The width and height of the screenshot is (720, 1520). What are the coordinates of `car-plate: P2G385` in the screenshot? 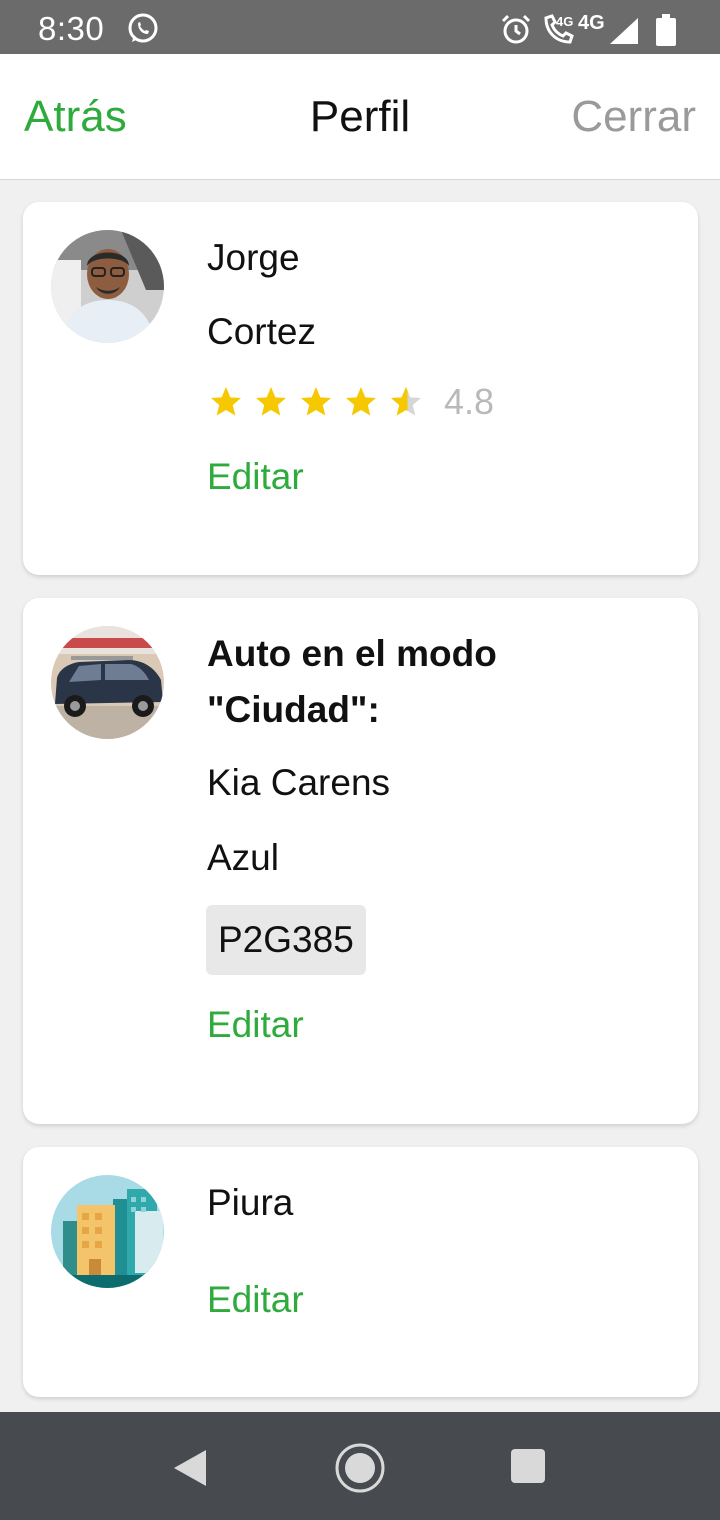 It's located at (286, 940).